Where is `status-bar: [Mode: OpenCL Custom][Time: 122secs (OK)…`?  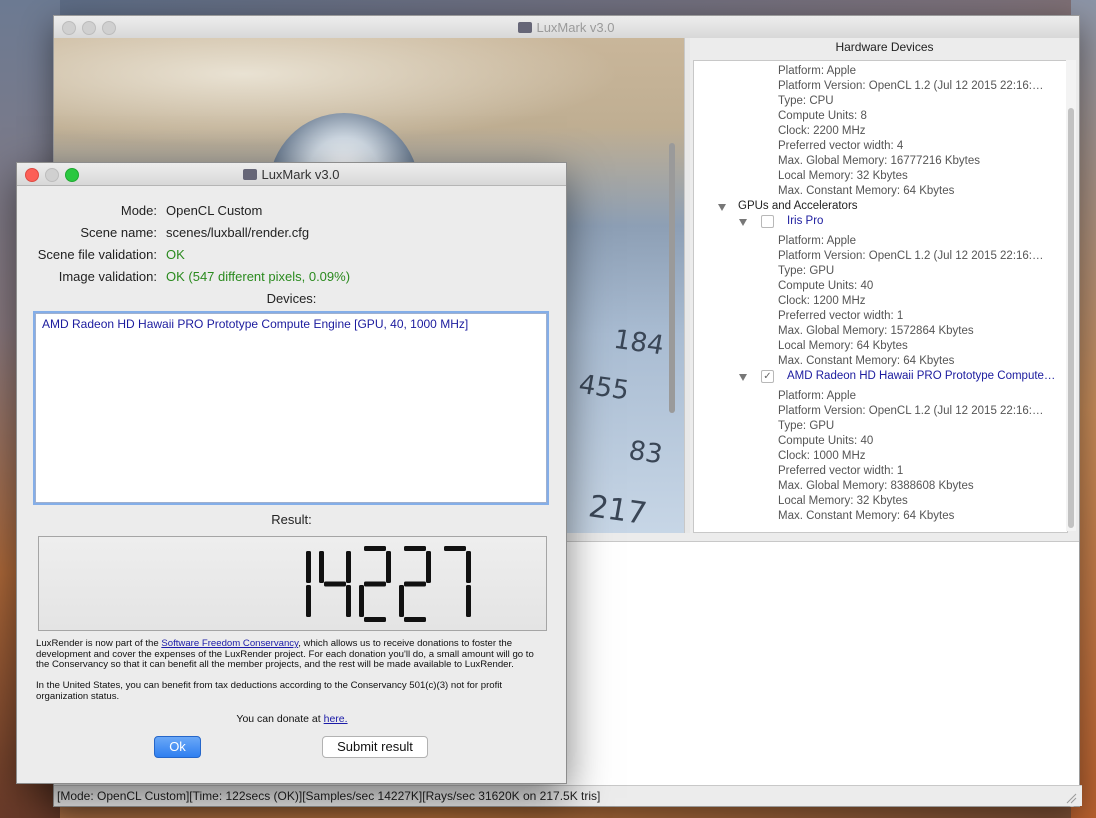
status-bar: [Mode: OpenCL Custom][Time: 122secs (OK)… is located at coordinates (568, 795).